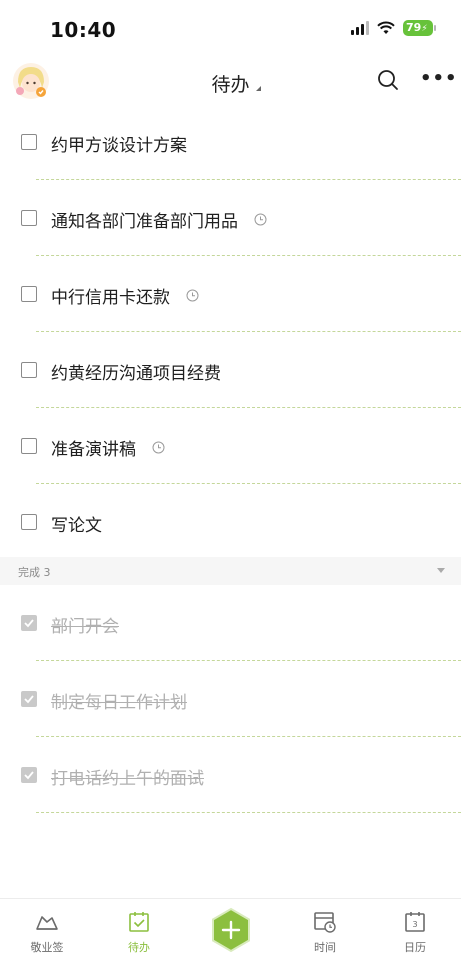 The width and height of the screenshot is (461, 976). I want to click on task-content: 中行信用卡还款, so click(125, 295).